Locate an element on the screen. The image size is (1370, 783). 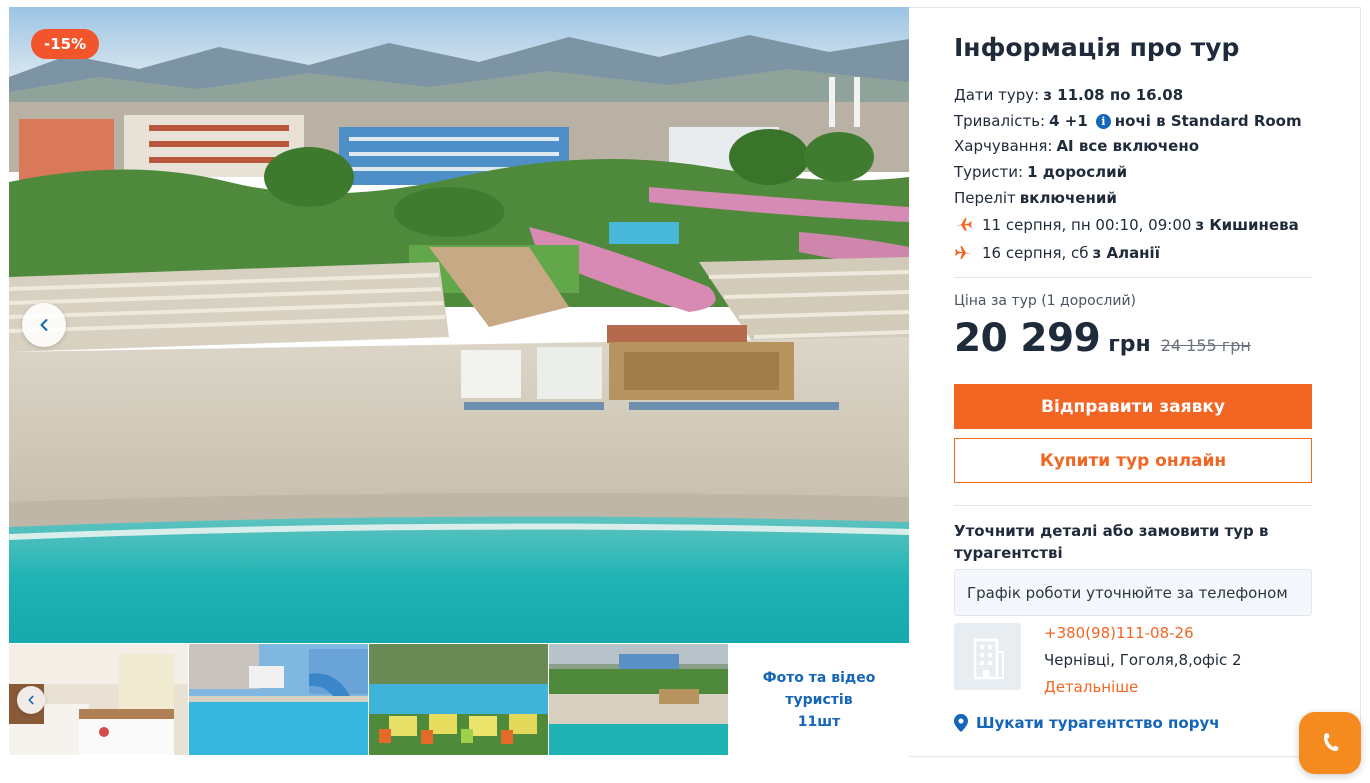
tour-flight-row: Переліт включений is located at coordinates (1035, 198).